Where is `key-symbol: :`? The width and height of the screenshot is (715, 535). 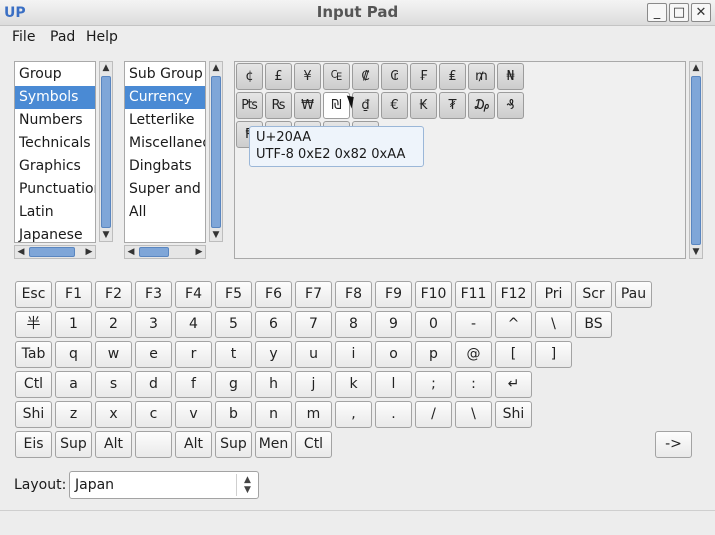 key-symbol: : is located at coordinates (473, 384).